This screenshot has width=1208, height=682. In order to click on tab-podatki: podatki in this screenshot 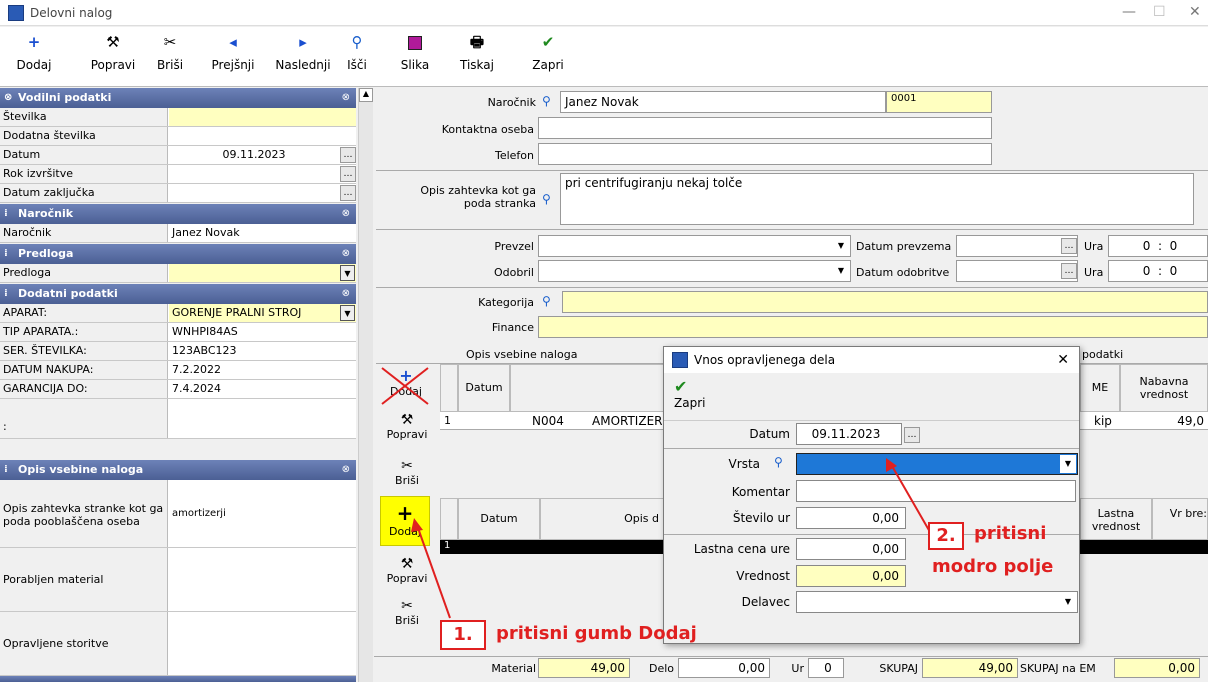, I will do `click(1102, 354)`.